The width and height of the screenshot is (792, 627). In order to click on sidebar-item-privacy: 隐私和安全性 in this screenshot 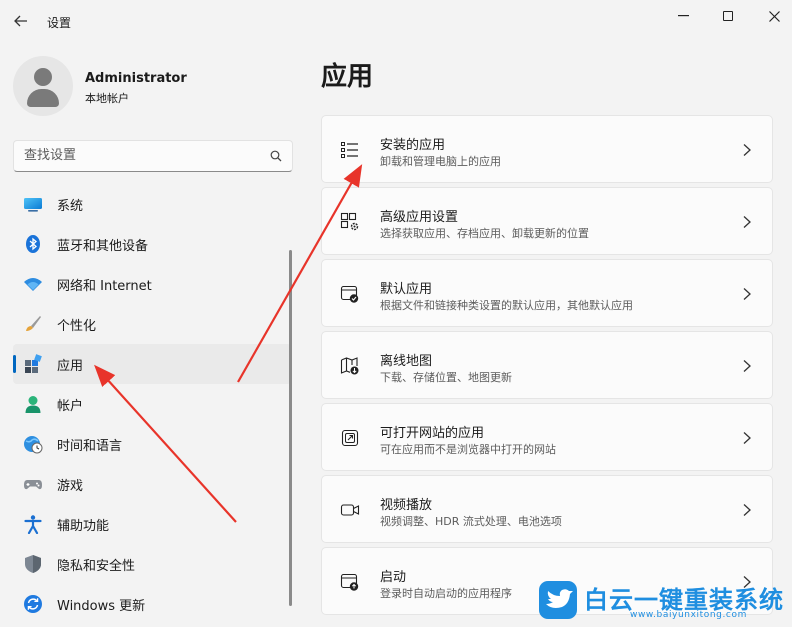, I will do `click(152, 564)`.